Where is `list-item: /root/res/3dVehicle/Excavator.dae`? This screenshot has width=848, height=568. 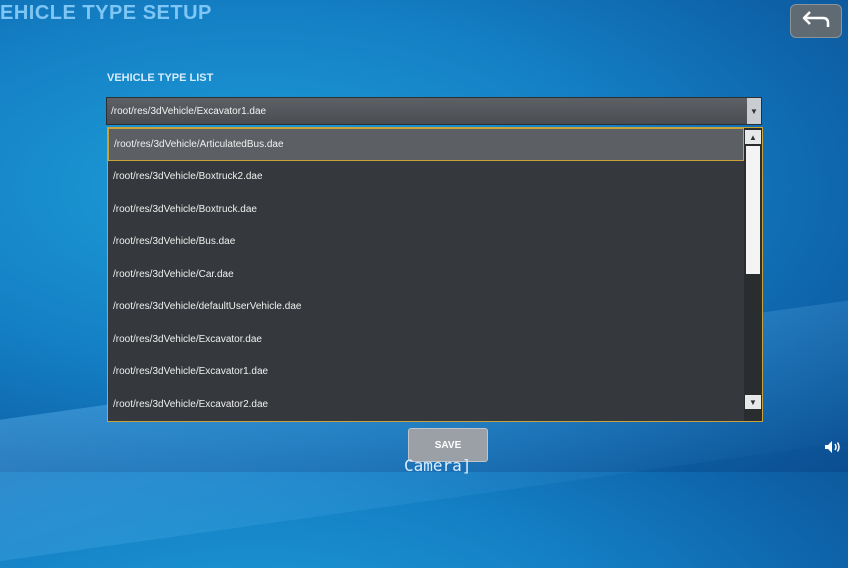 list-item: /root/res/3dVehicle/Excavator.dae is located at coordinates (426, 339).